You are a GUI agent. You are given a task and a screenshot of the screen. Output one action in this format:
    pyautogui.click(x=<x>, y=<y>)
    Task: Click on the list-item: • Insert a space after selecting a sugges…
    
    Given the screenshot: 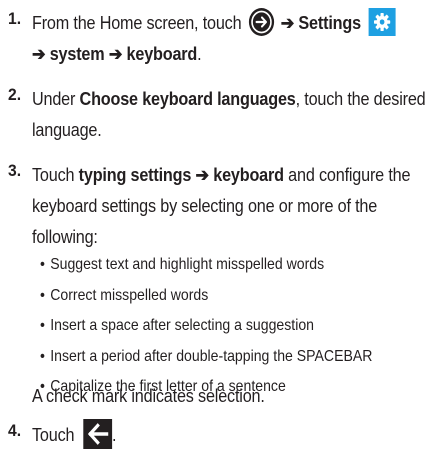 What is the action you would take?
    pyautogui.click(x=207, y=326)
    